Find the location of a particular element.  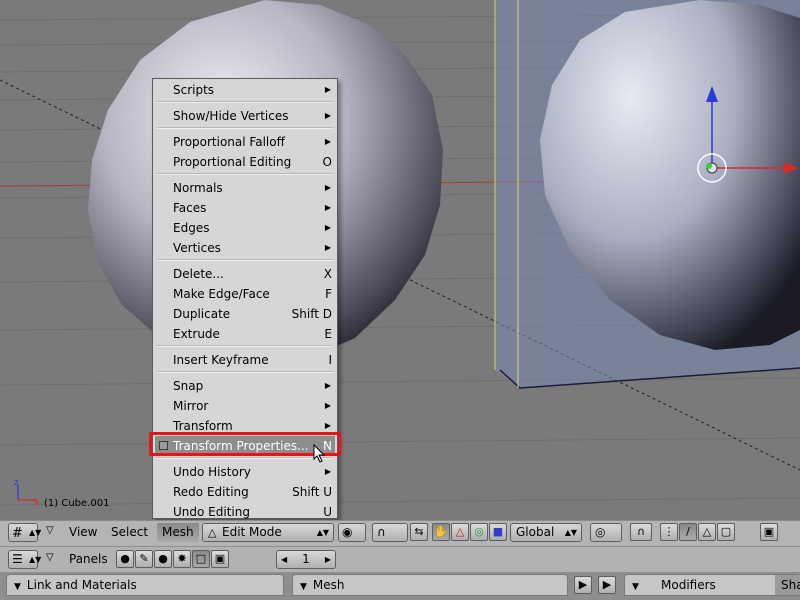

menu-item-delete: Delete... X is located at coordinates (245, 274).